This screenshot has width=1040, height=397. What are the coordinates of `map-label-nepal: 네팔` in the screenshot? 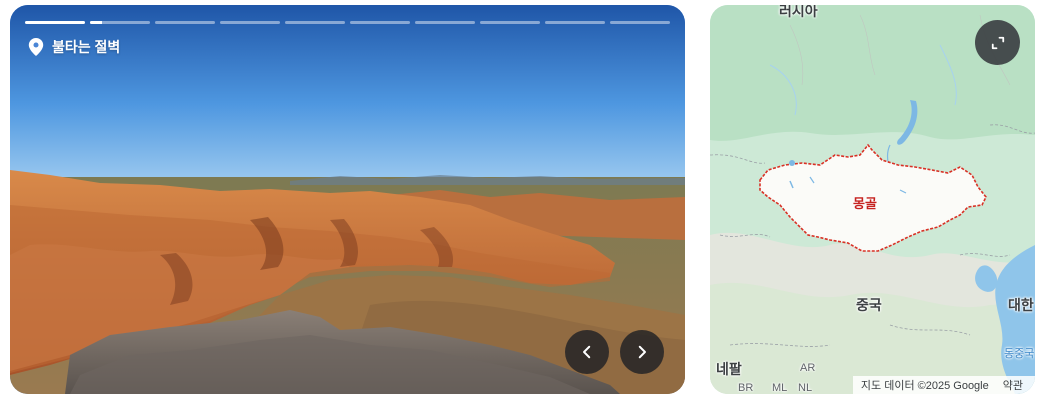 It's located at (729, 369).